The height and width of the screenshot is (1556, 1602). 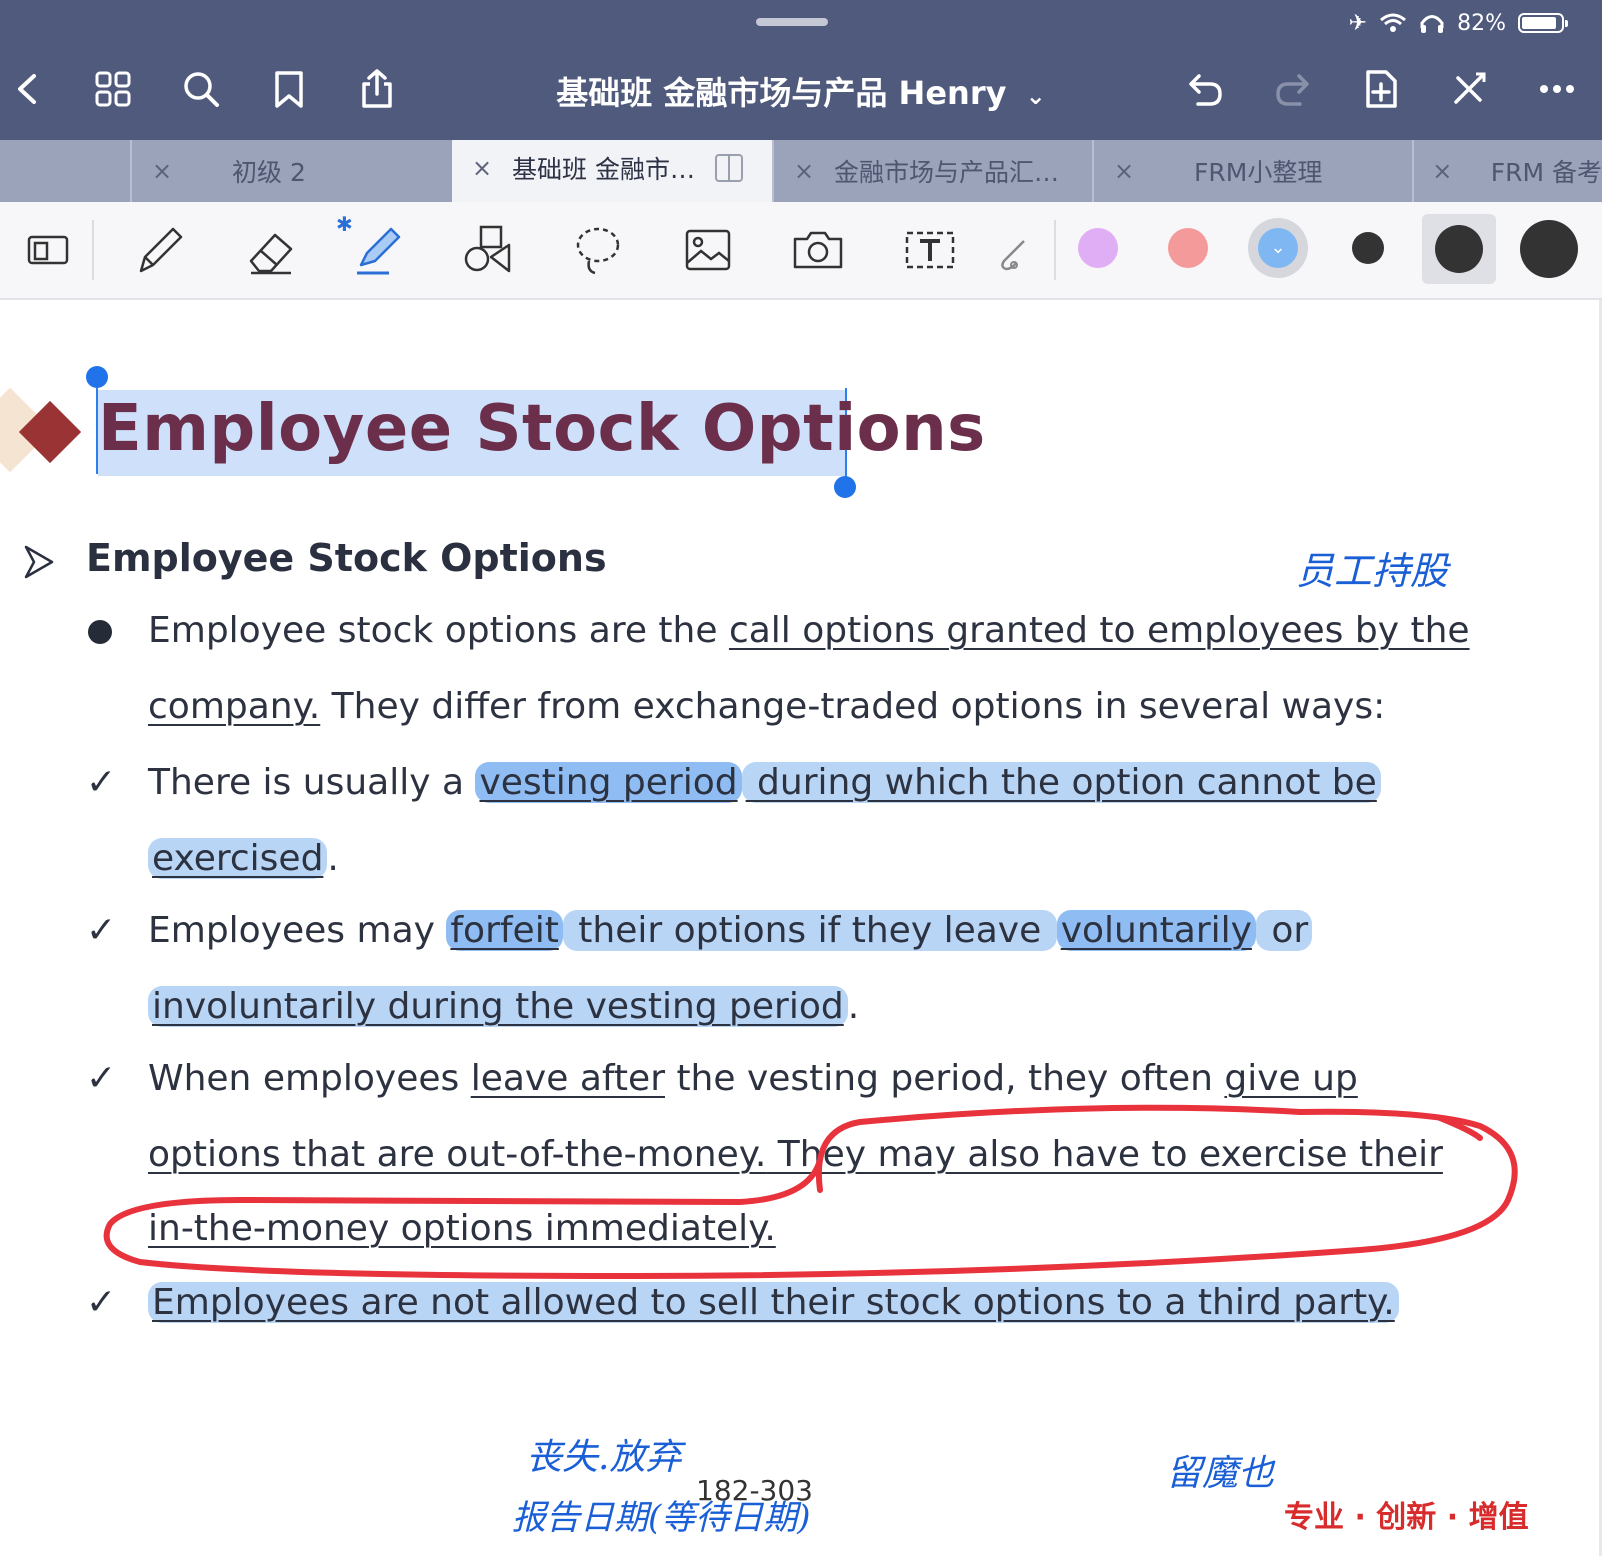 I want to click on drawing-toolbar: ✱ ⌄, so click(x=801, y=251).